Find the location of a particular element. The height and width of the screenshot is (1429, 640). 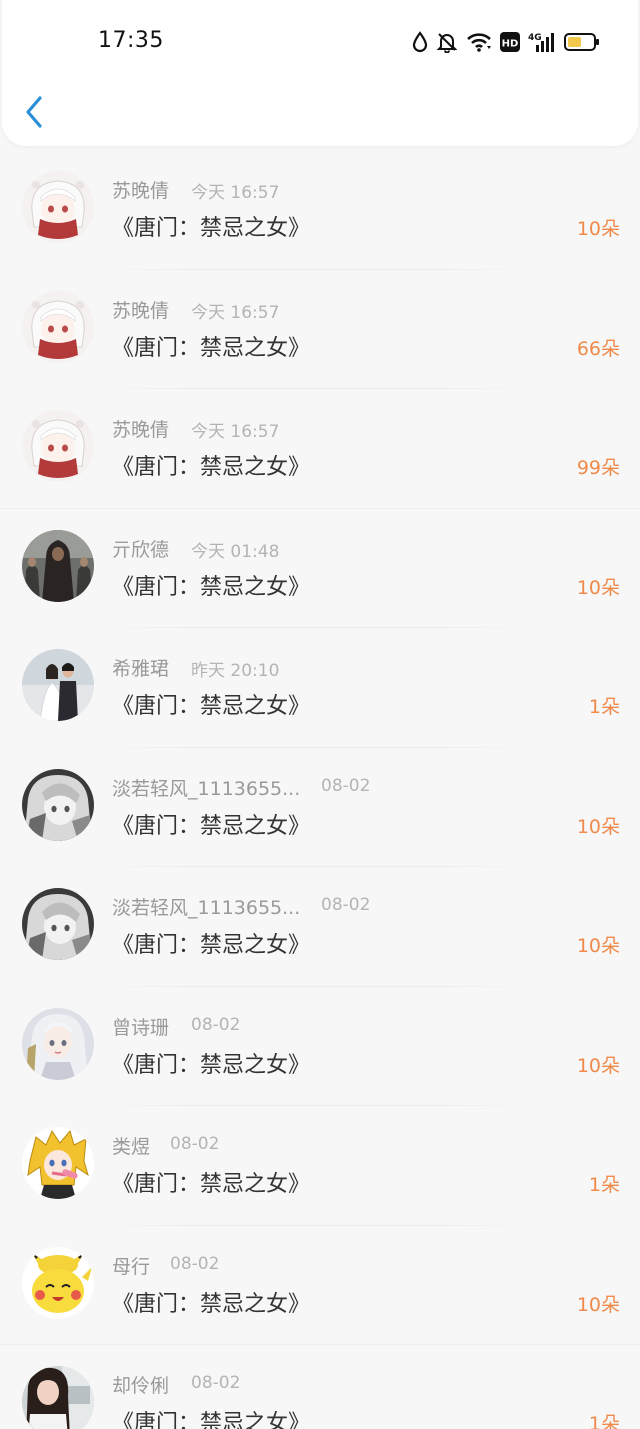

wifi-icon is located at coordinates (479, 42).